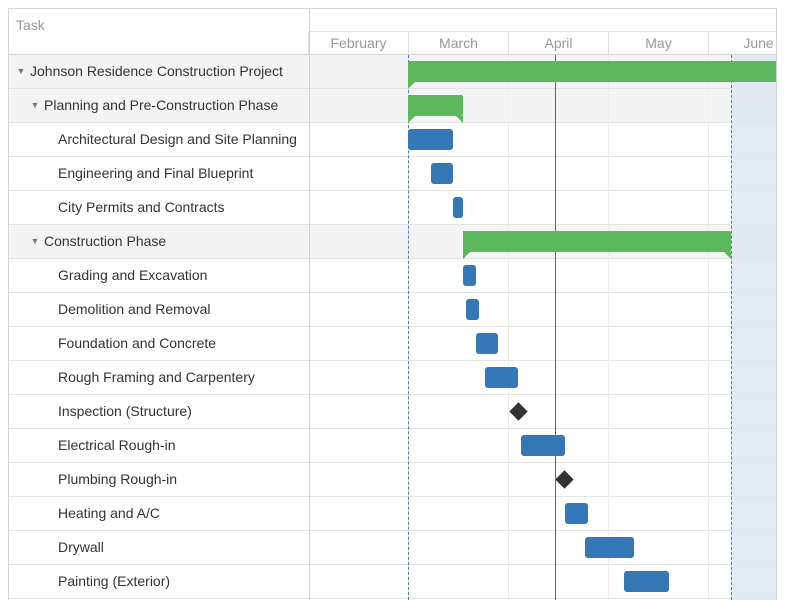 The image size is (785, 600). What do you see at coordinates (156, 377) in the screenshot?
I see `task-label: Rough Framing and Carpentery` at bounding box center [156, 377].